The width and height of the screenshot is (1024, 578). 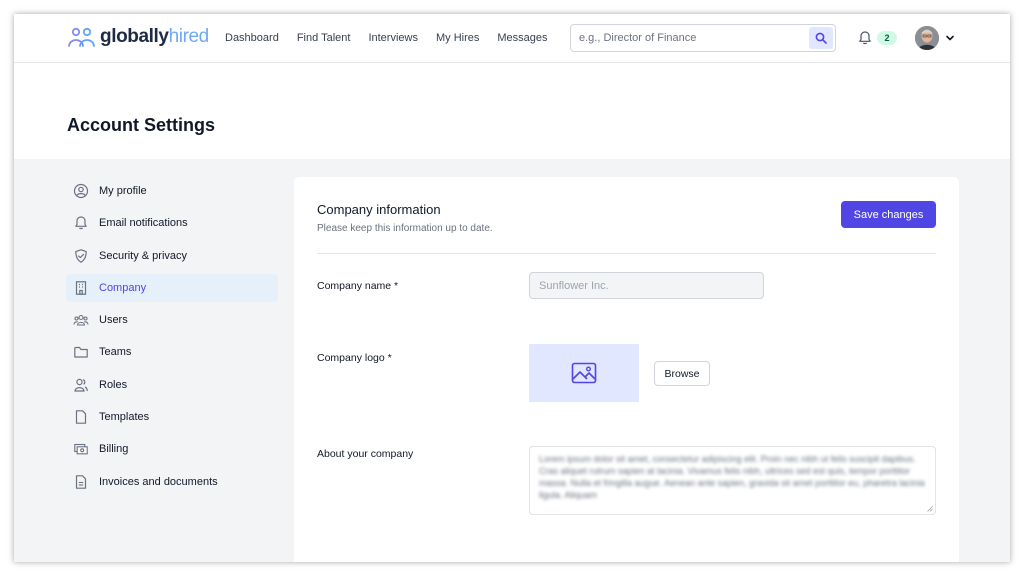 I want to click on company-logo-label: Company logo *, so click(x=354, y=358).